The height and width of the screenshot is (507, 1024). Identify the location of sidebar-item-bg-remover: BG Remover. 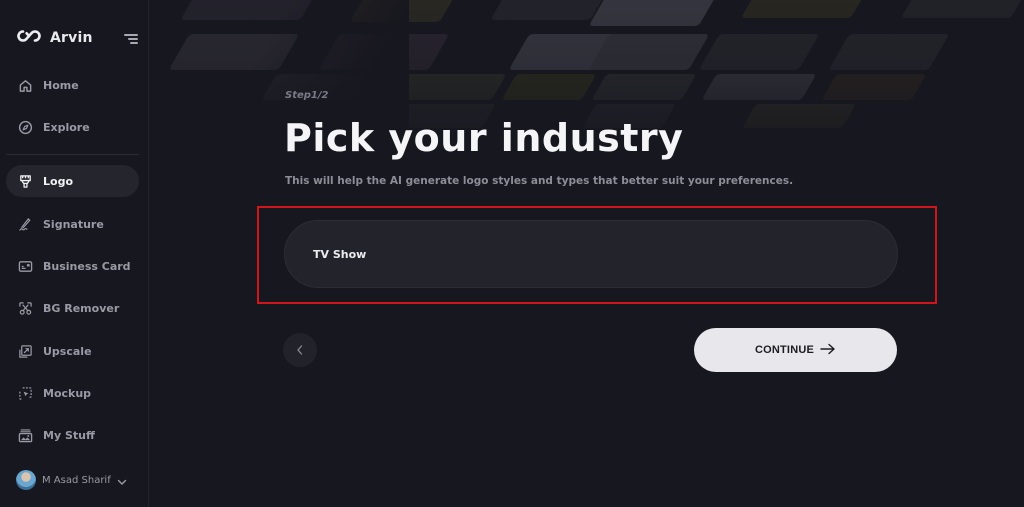
(72, 308).